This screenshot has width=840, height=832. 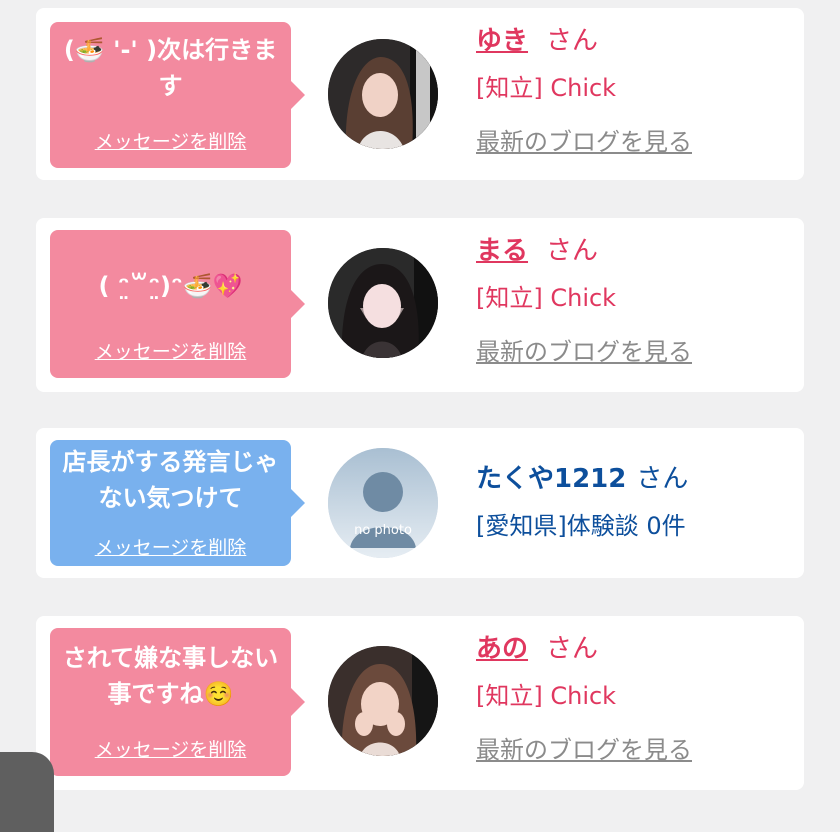 I want to click on person-silhouette-icon: no photo, so click(x=383, y=503).